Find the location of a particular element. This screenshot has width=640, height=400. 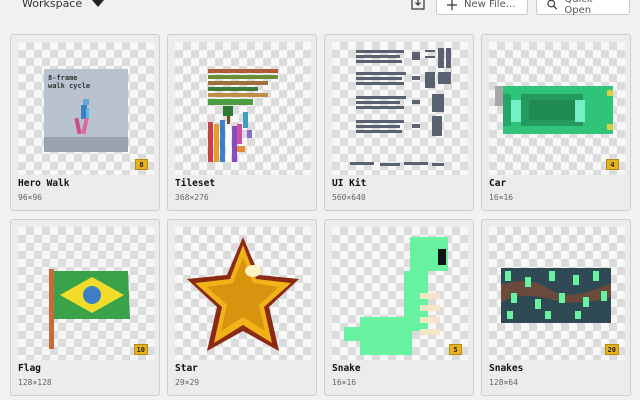

sprite-thumbnail: 10 is located at coordinates (86, 293).